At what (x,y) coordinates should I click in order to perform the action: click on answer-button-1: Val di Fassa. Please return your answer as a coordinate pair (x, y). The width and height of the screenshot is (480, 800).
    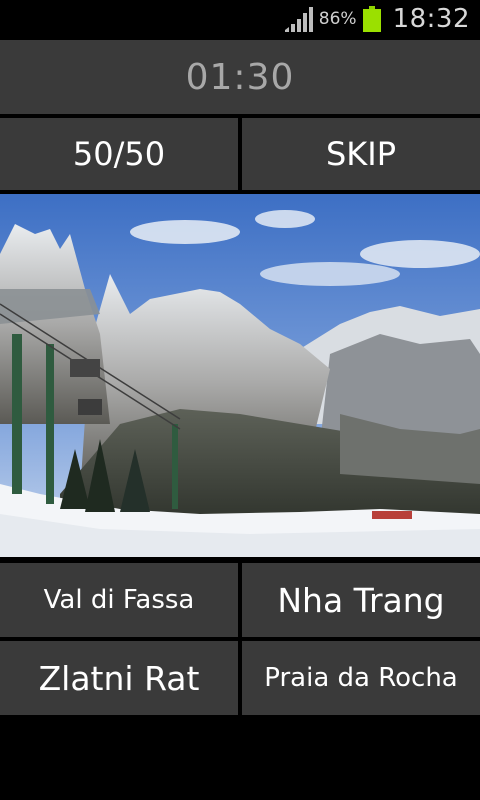
    Looking at the image, I should click on (119, 600).